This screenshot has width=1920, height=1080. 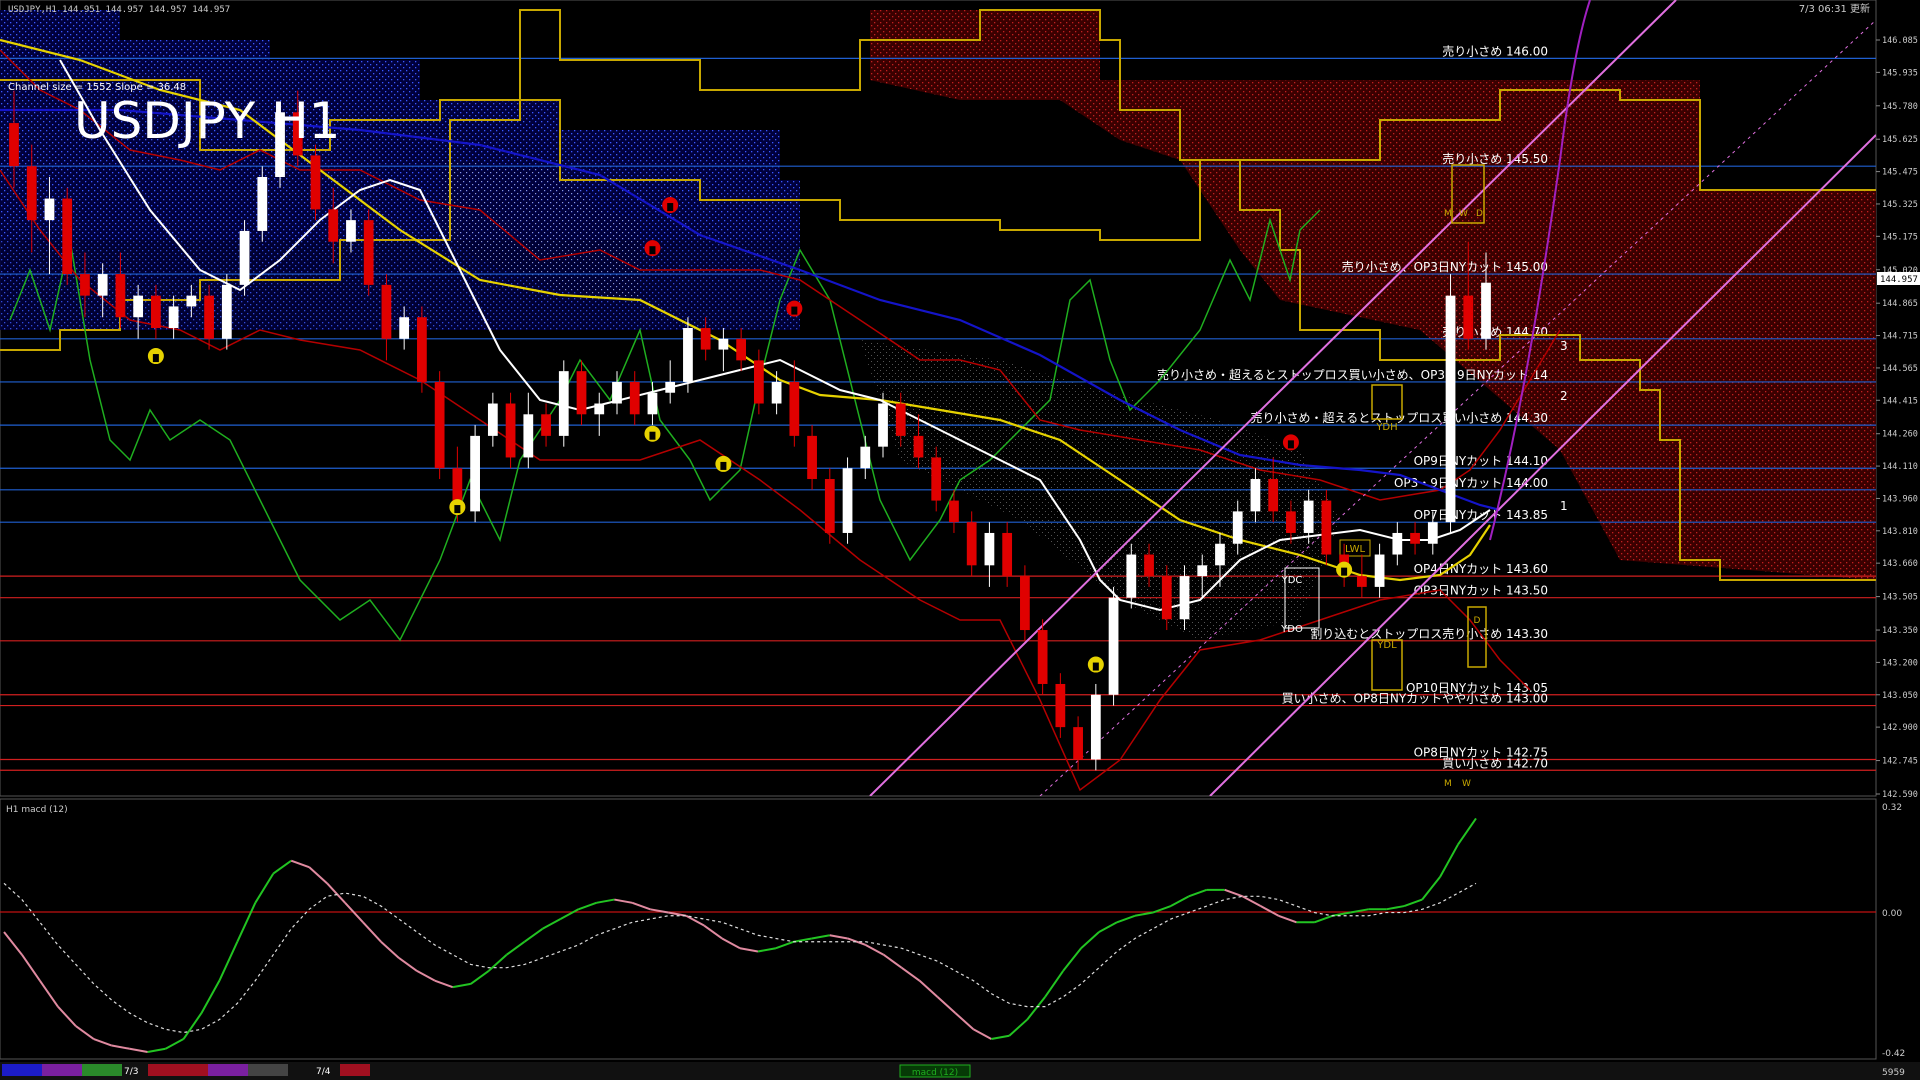 What do you see at coordinates (1900, 795) in the screenshot?
I see `price-tick-label: 142.590` at bounding box center [1900, 795].